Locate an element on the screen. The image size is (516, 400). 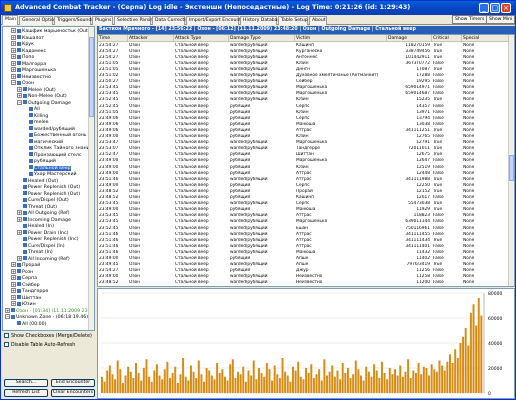
tab-0: Main is located at coordinates (10, 20).